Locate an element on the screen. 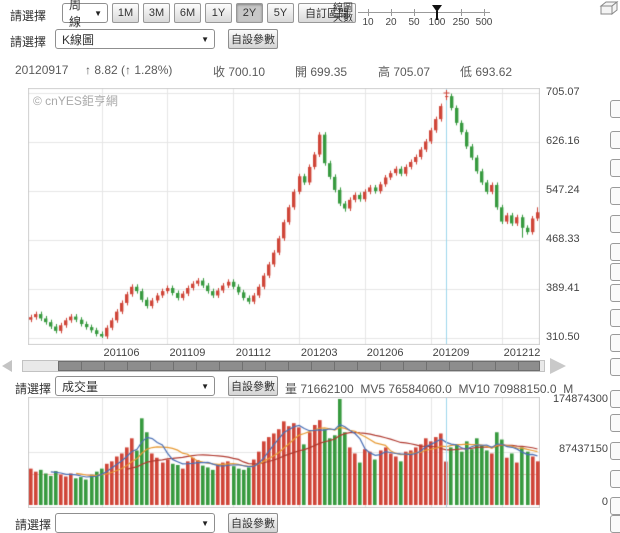  slider-thumb is located at coordinates (437, 12).